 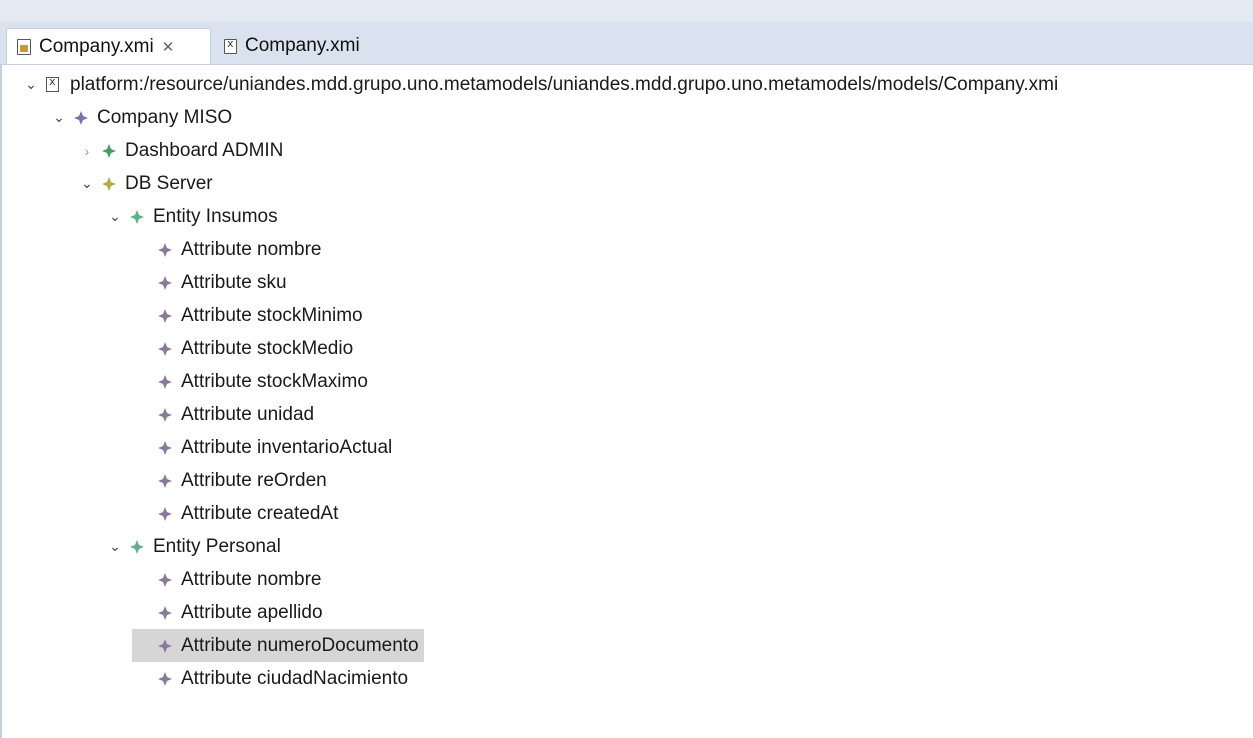 What do you see at coordinates (626, 282) in the screenshot?
I see `tree-item-attribute: Attribute sku` at bounding box center [626, 282].